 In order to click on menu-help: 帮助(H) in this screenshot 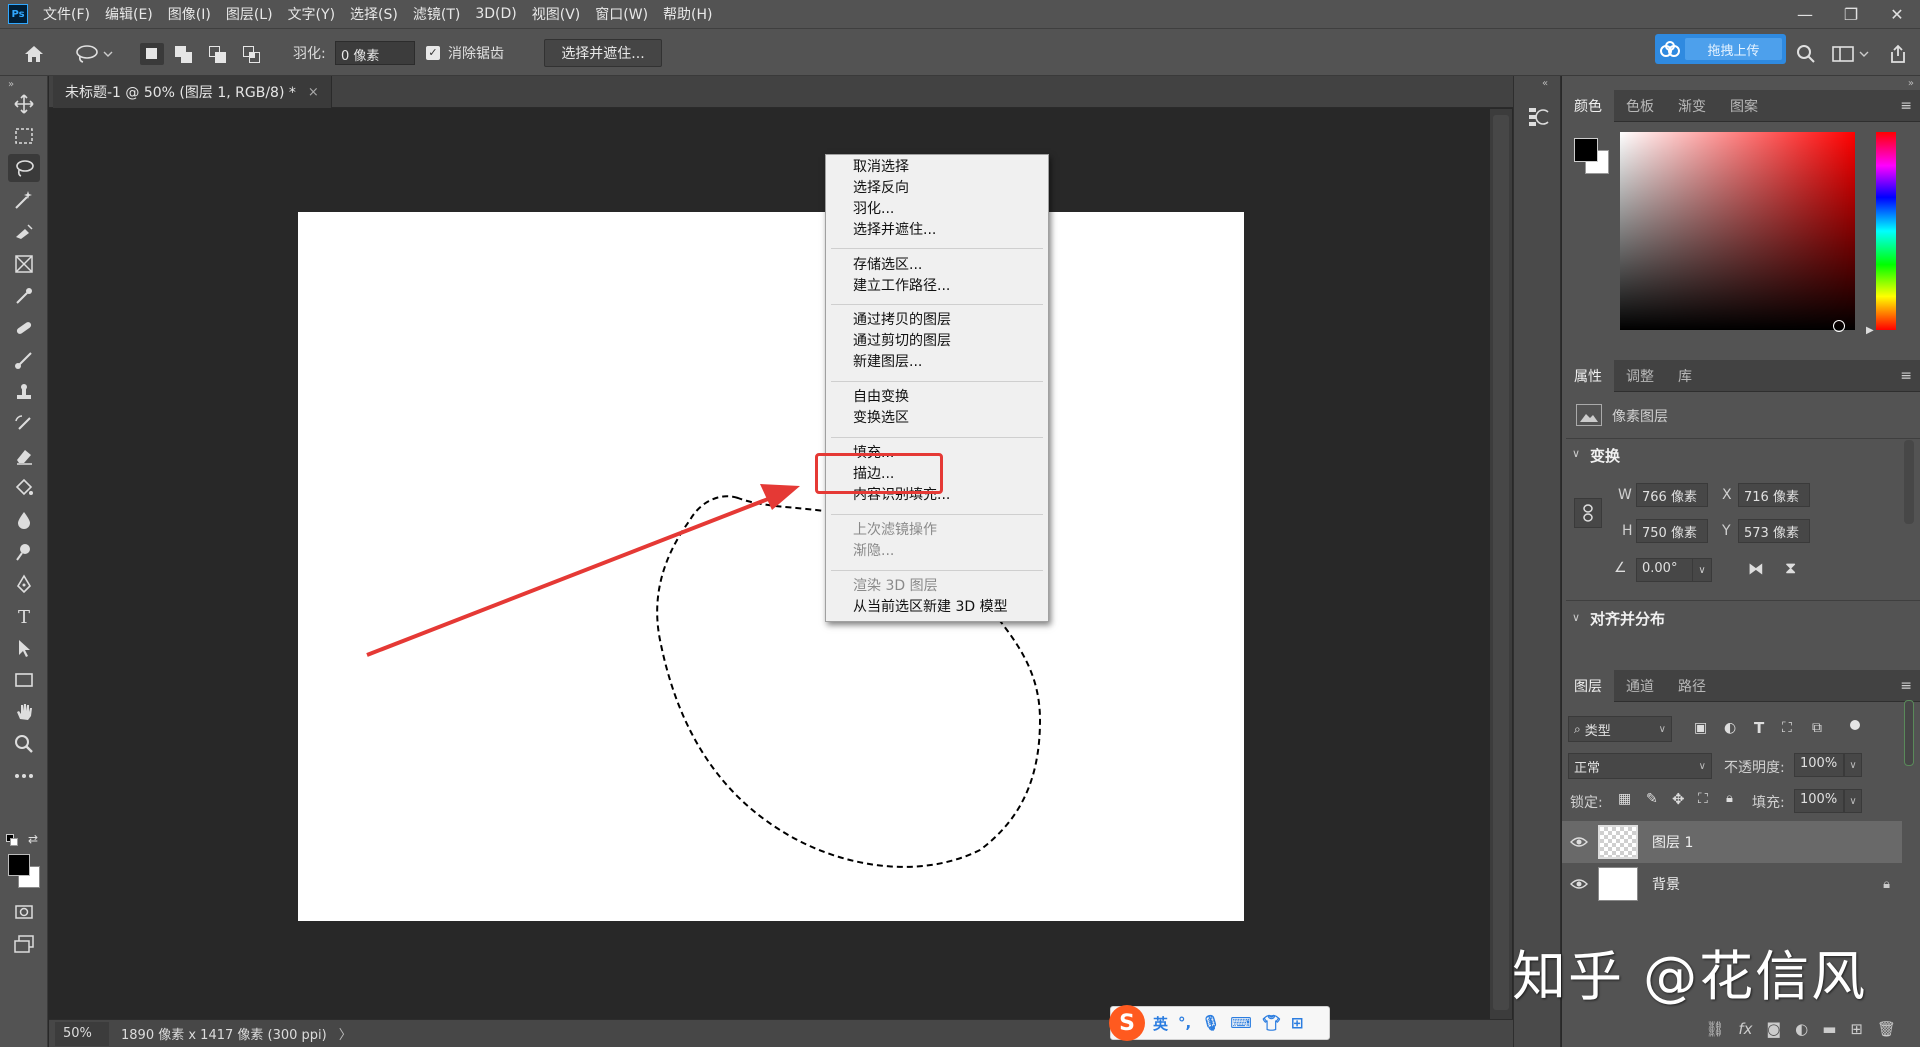, I will do `click(687, 14)`.